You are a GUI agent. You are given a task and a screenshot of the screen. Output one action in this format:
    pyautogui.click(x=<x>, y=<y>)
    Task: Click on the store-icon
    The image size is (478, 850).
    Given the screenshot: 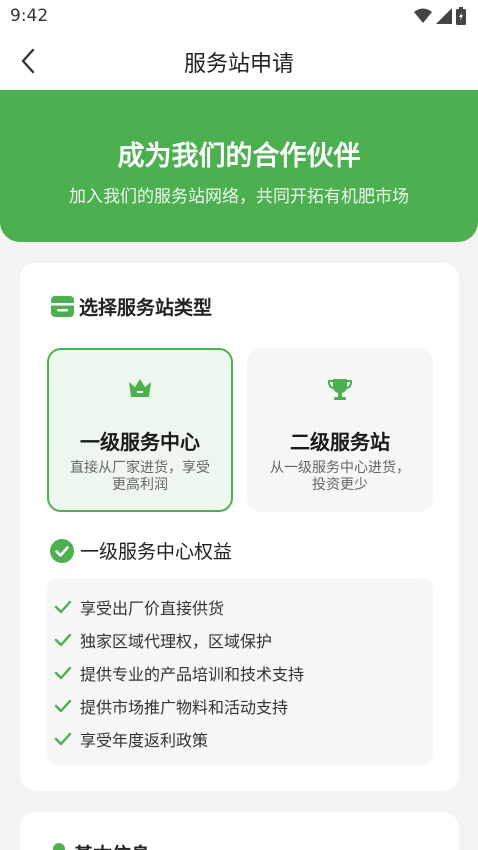 What is the action you would take?
    pyautogui.click(x=62, y=306)
    